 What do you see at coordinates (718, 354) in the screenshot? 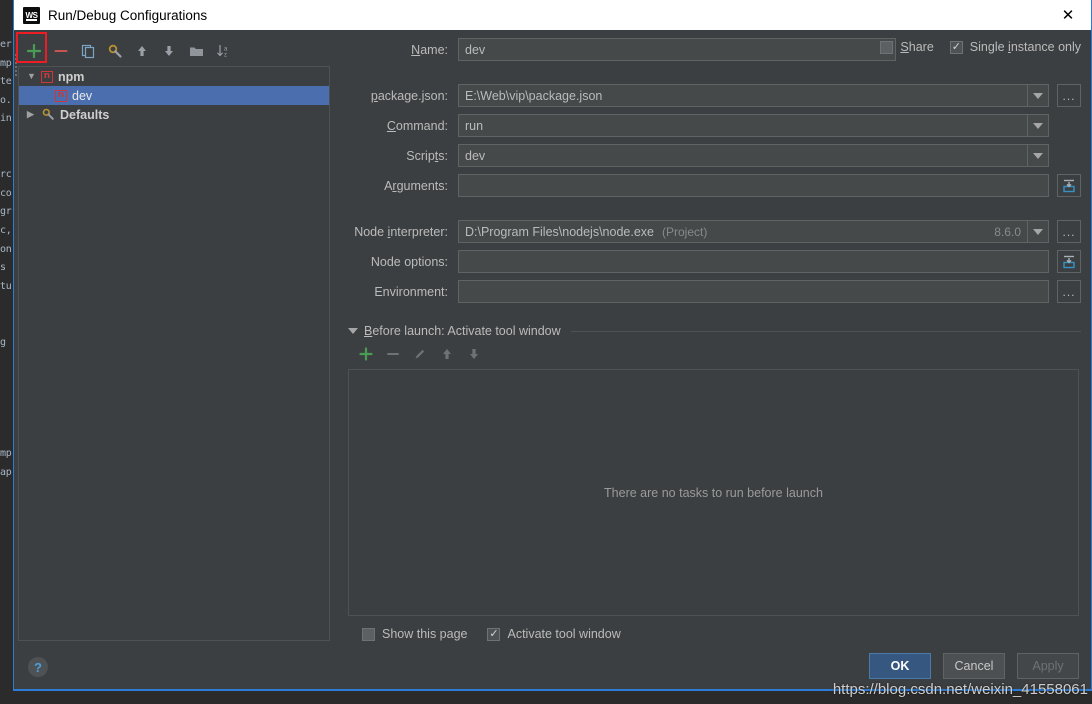
I see `before-launch-toolbar` at bounding box center [718, 354].